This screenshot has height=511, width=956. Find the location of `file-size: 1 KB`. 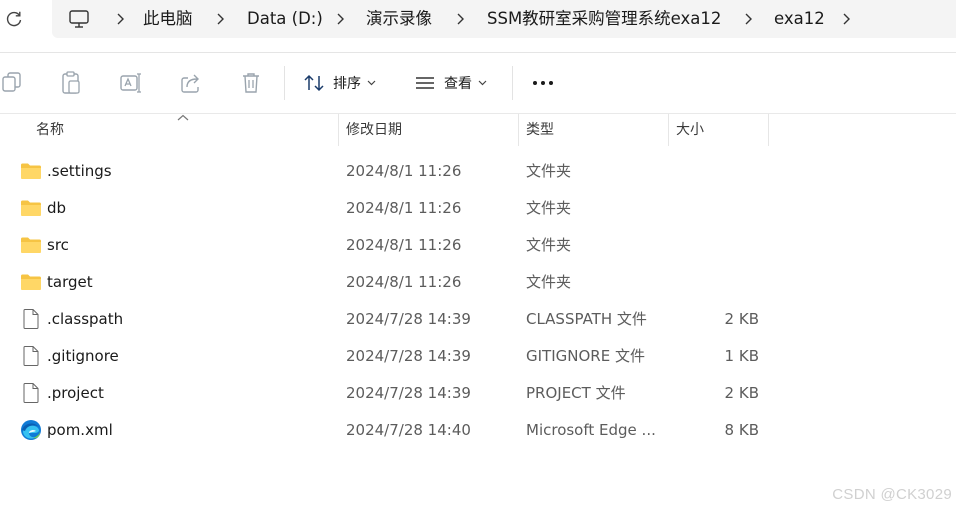

file-size: 1 KB is located at coordinates (741, 356).